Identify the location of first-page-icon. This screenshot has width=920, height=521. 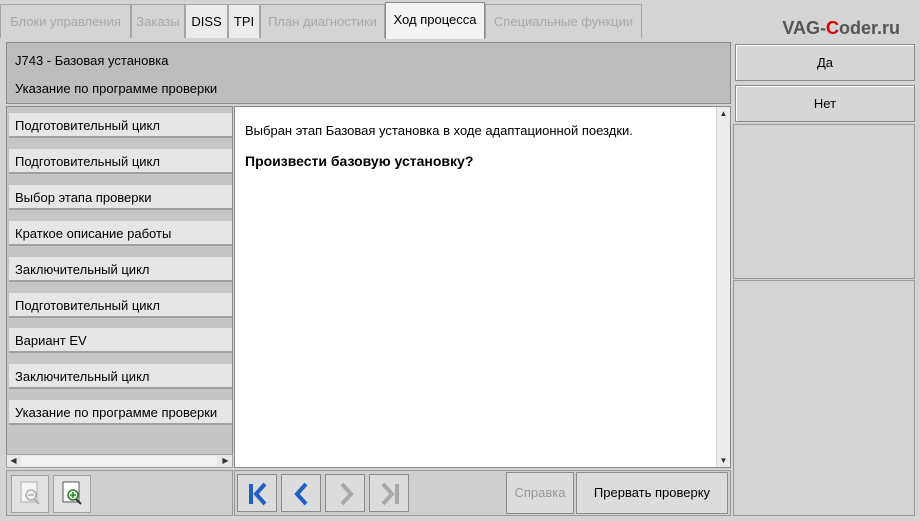
(258, 494).